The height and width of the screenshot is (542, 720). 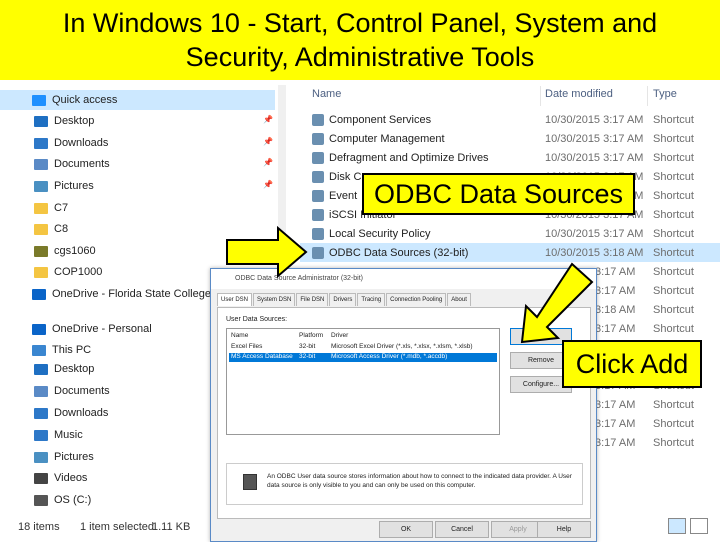 I want to click on arrows-overlay, so click(x=410, y=284).